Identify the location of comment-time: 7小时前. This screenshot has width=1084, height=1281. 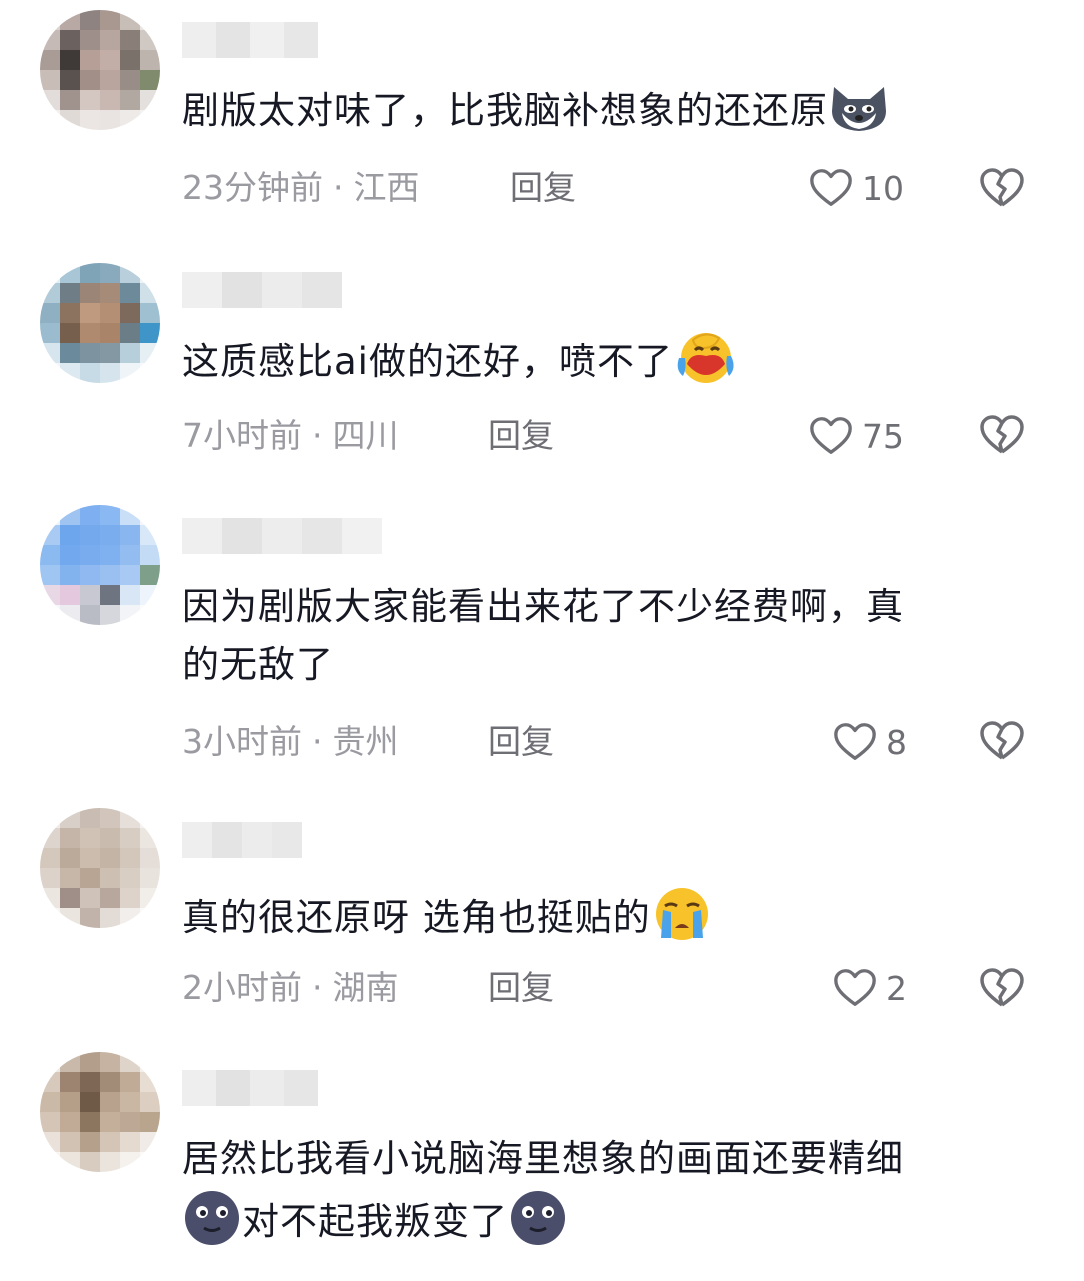
(242, 435).